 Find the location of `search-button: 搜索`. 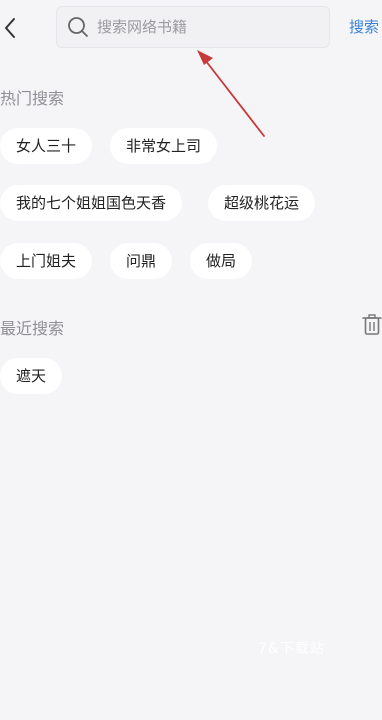

search-button: 搜索 is located at coordinates (364, 26).